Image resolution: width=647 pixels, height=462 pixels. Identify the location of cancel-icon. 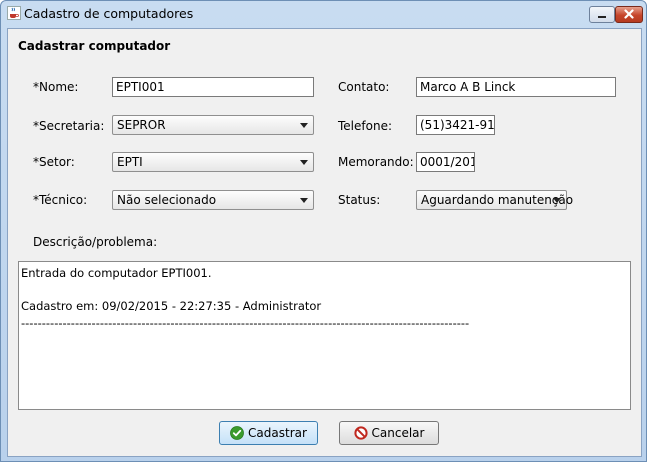
(360, 433).